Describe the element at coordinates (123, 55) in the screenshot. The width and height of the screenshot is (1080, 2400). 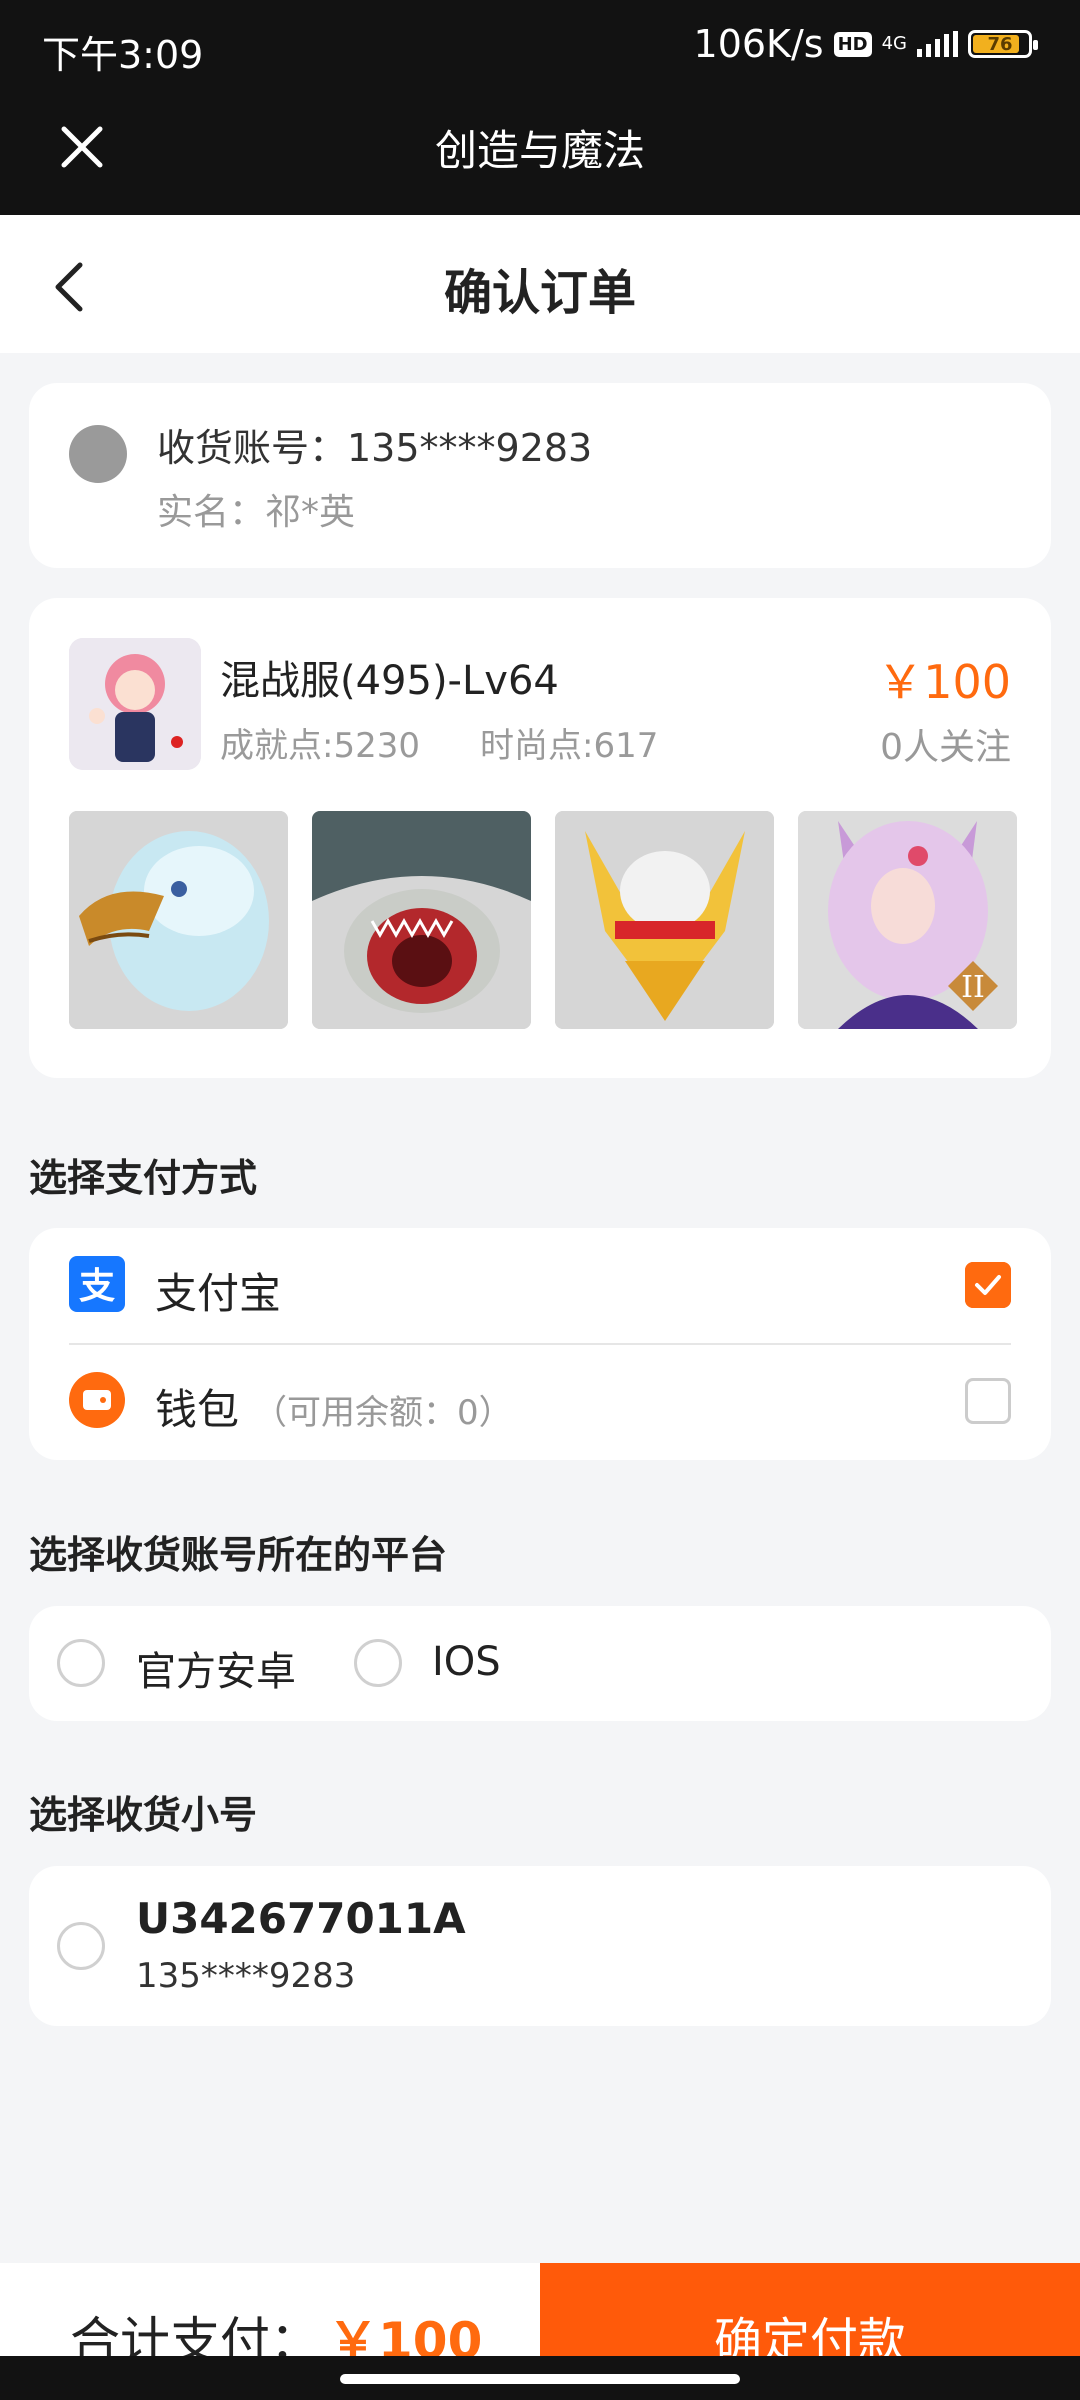
I see `status-time: 下午3:09` at that location.